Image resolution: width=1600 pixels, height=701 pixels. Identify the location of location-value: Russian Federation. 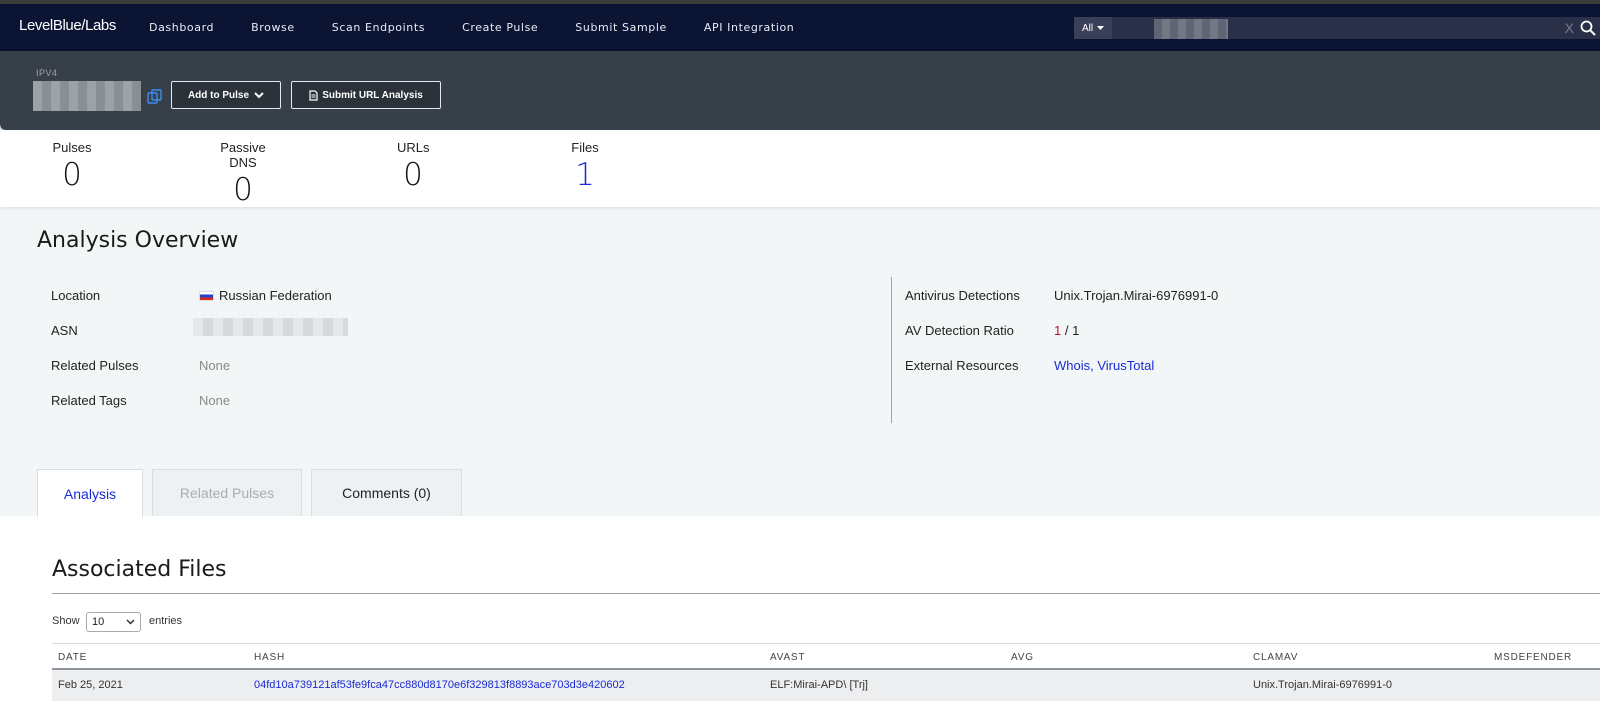
(265, 295).